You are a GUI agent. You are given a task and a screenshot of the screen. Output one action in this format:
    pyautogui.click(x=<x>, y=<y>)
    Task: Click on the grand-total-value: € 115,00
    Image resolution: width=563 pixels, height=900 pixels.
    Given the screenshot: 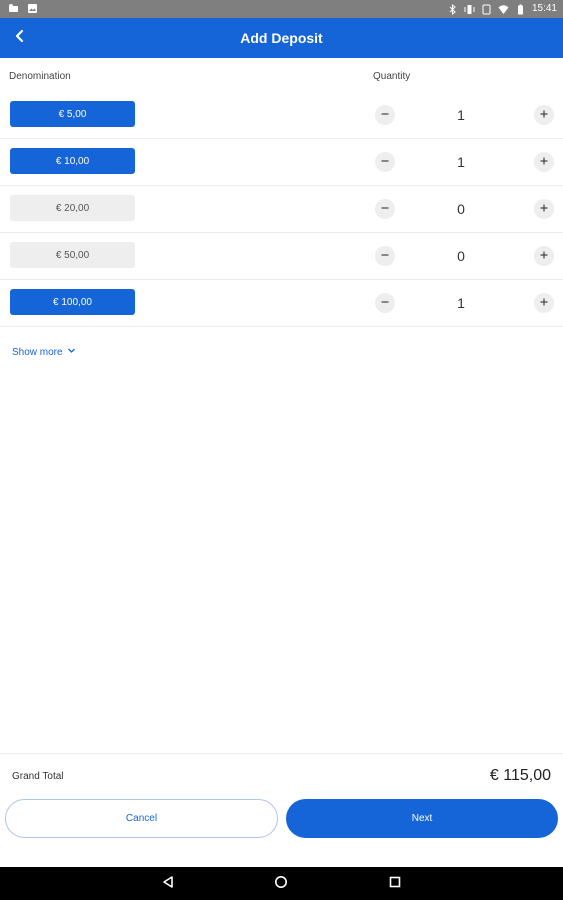 What is the action you would take?
    pyautogui.click(x=520, y=775)
    